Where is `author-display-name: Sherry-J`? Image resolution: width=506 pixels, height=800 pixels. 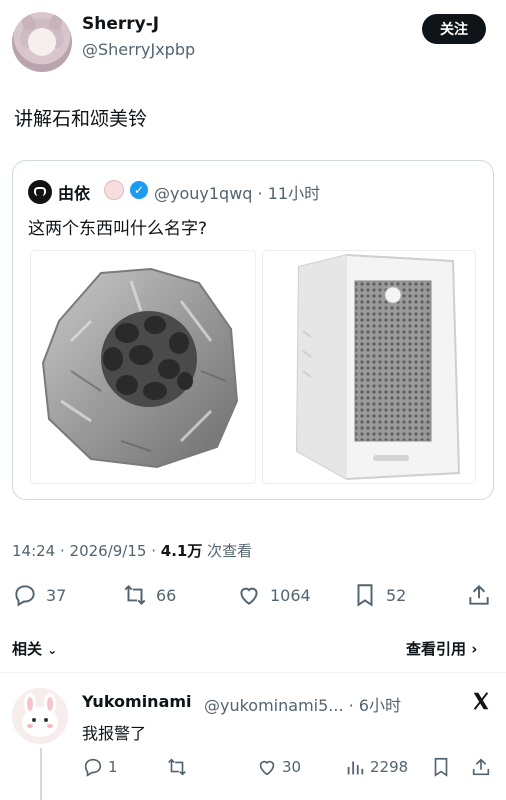
author-display-name: Sherry-J is located at coordinates (120, 24).